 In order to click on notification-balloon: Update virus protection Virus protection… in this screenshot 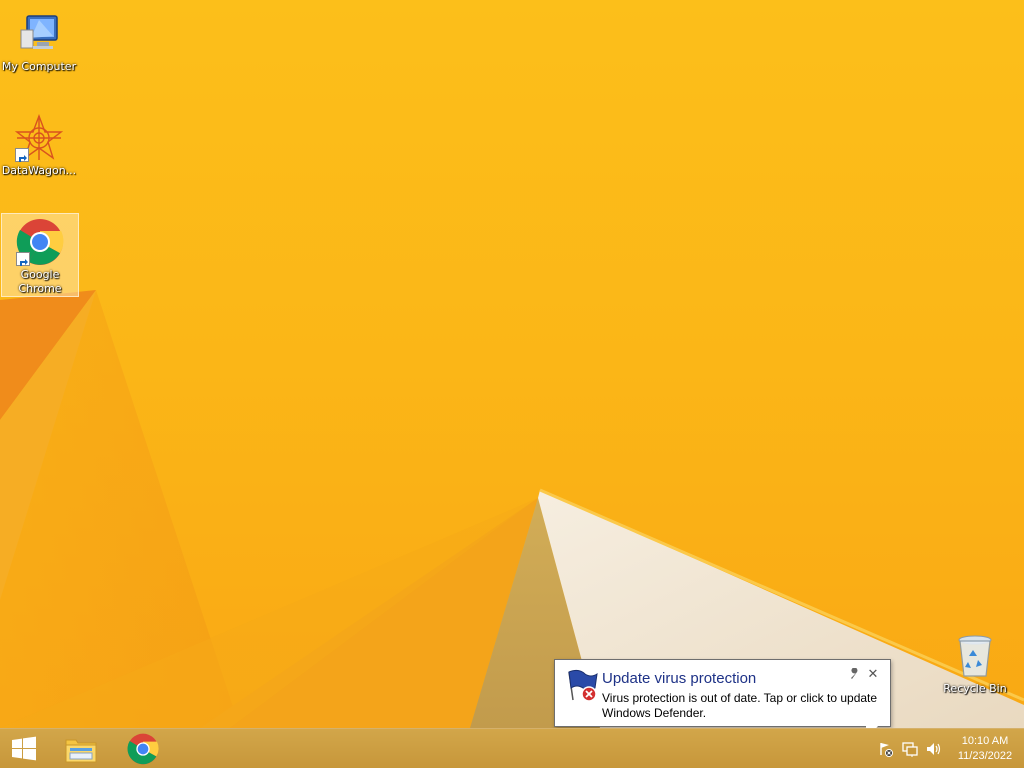, I will do `click(722, 693)`.